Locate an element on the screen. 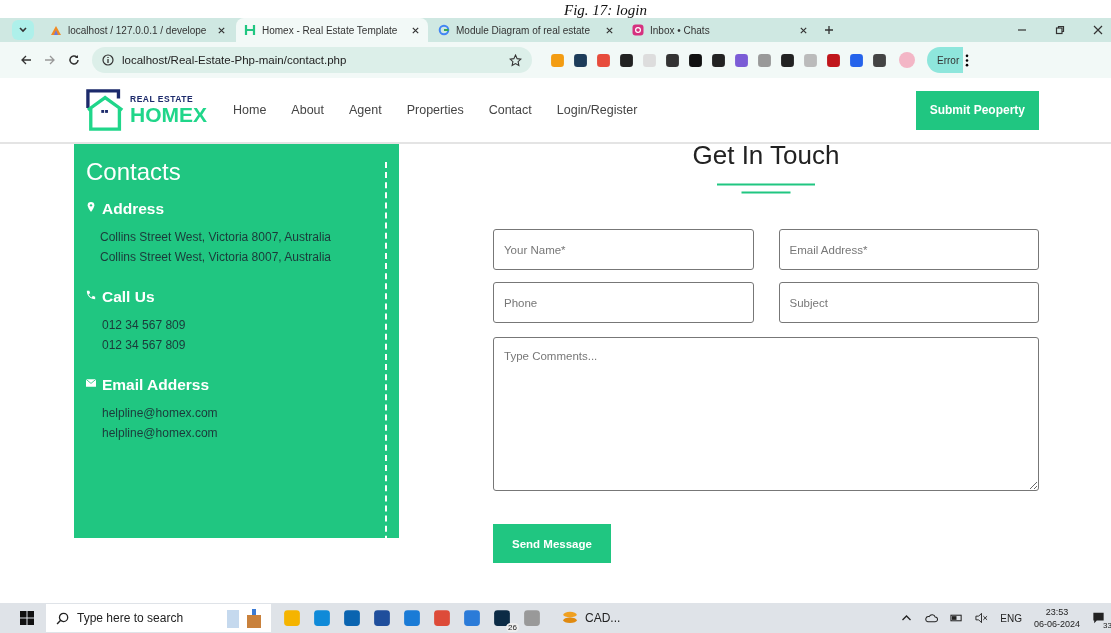  tab-title: Inbox • Chats is located at coordinates (680, 30).